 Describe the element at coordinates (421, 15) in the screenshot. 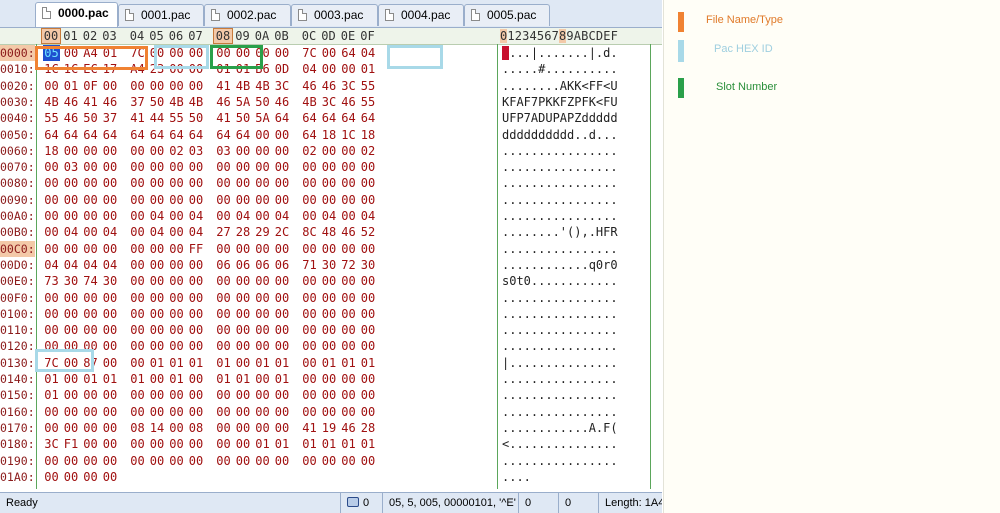

I see `tab-file-4: 0004.pac` at that location.